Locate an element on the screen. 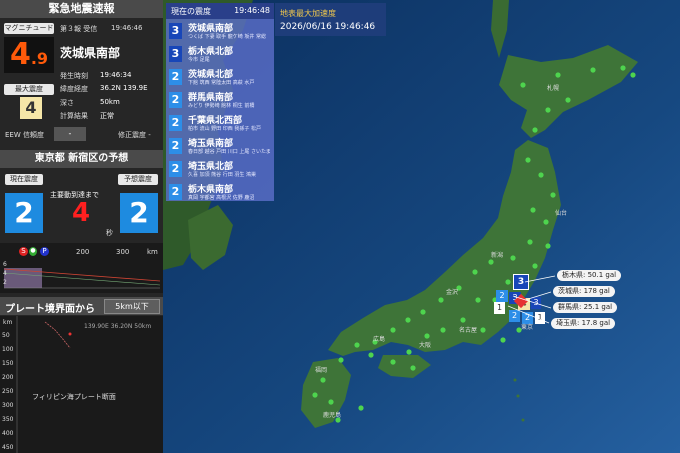 Image resolution: width=680 pixels, height=453 pixels. list-item: 3 茨城県南部 つくば 下妻 取手 龍ケ崎 坂井 常総 is located at coordinates (220, 31).